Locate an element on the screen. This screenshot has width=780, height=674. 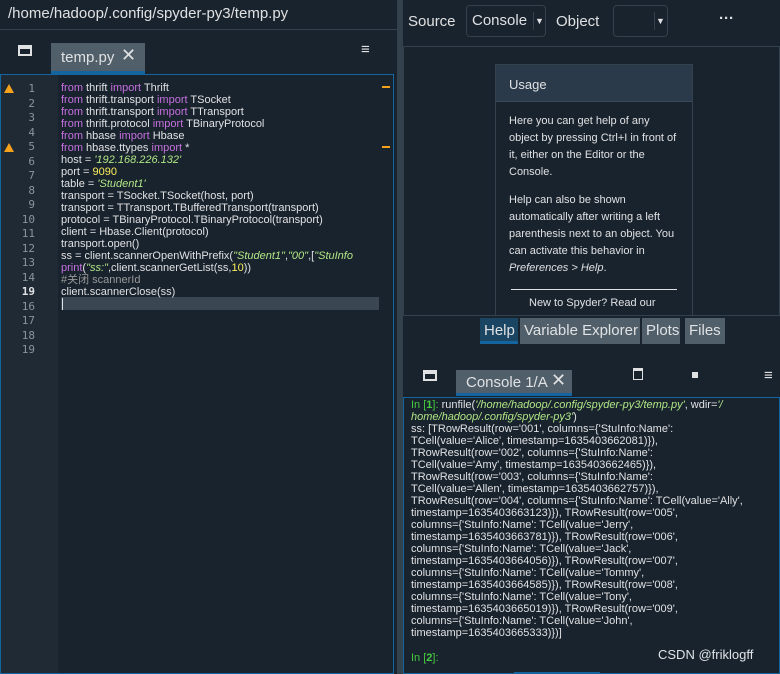
console-output-line: timestamp=1635403665333)})] is located at coordinates (486, 633).